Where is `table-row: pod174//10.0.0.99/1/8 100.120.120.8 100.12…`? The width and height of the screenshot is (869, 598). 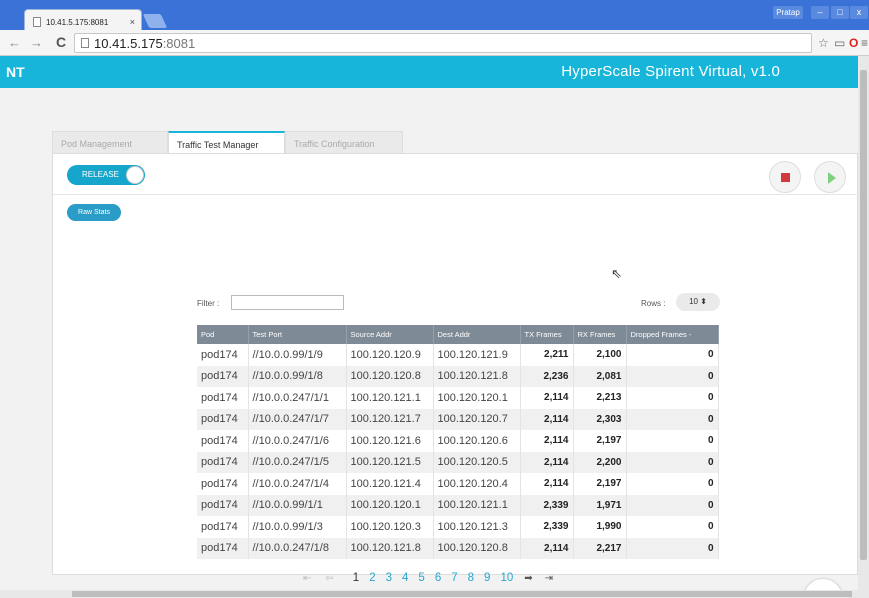
table-row: pod174//10.0.0.99/1/8 100.120.120.8 100.12… is located at coordinates (458, 376).